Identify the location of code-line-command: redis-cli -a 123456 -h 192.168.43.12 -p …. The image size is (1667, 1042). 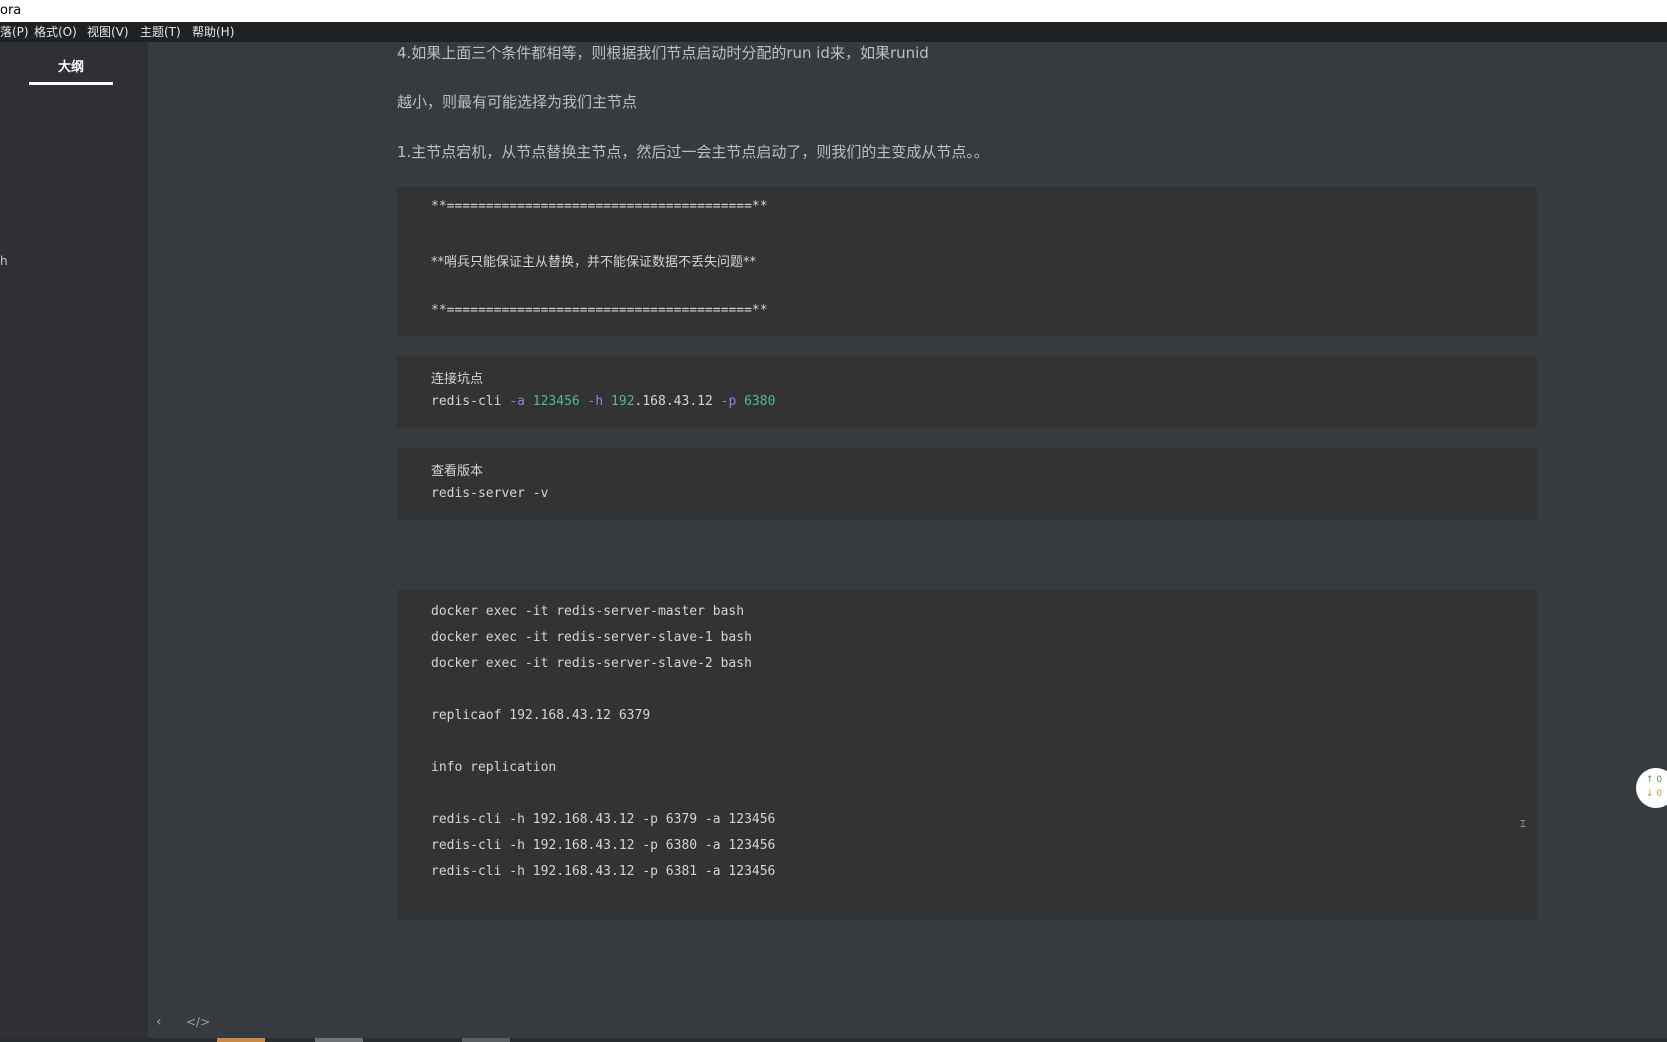
(603, 401).